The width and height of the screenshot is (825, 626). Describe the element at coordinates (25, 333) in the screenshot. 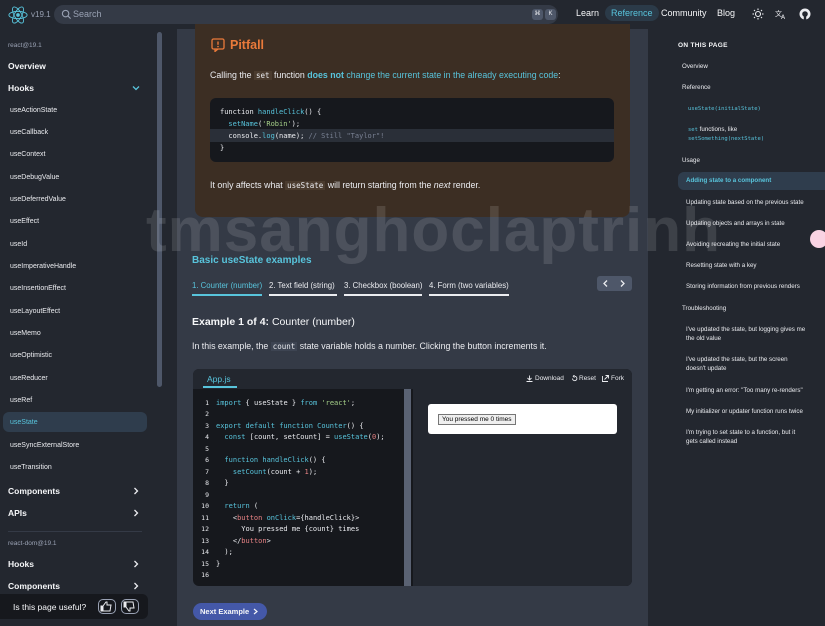

I see `sidebar-item-usememo: useMemo` at that location.